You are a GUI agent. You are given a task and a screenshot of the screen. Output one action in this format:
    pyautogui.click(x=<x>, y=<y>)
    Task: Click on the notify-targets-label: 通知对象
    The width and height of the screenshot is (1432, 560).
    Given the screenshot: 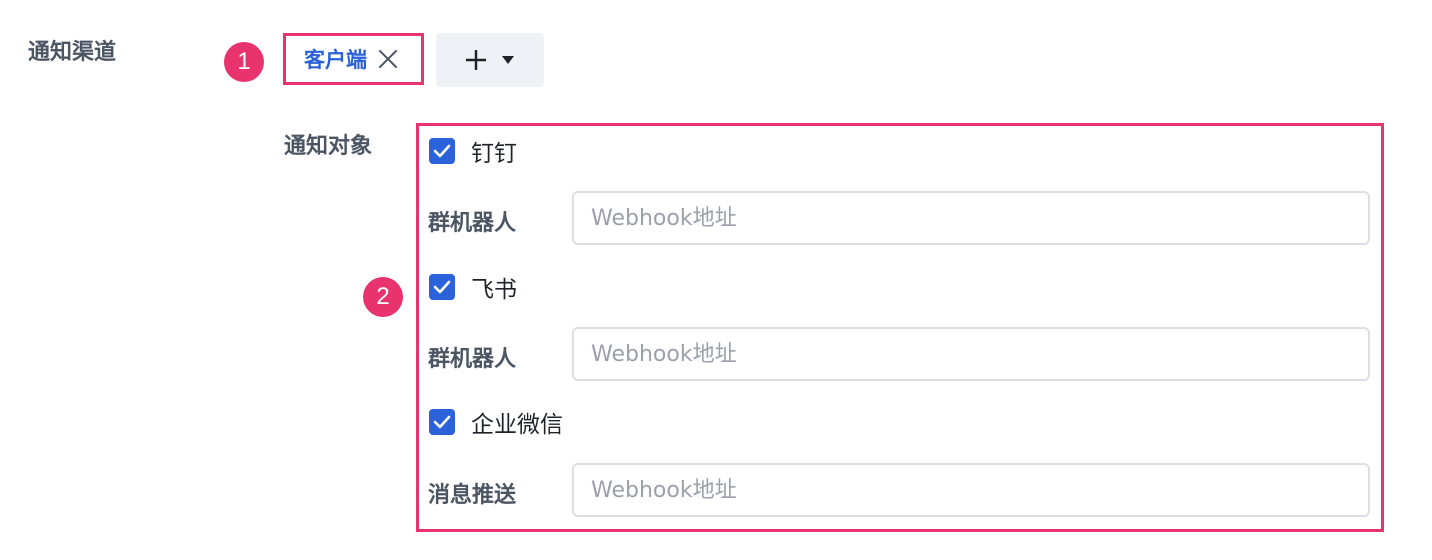 What is the action you would take?
    pyautogui.click(x=328, y=146)
    